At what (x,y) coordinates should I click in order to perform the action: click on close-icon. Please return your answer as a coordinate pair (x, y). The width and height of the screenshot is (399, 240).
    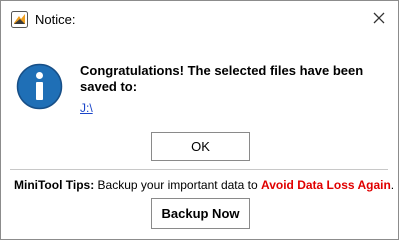
    Looking at the image, I should click on (379, 20).